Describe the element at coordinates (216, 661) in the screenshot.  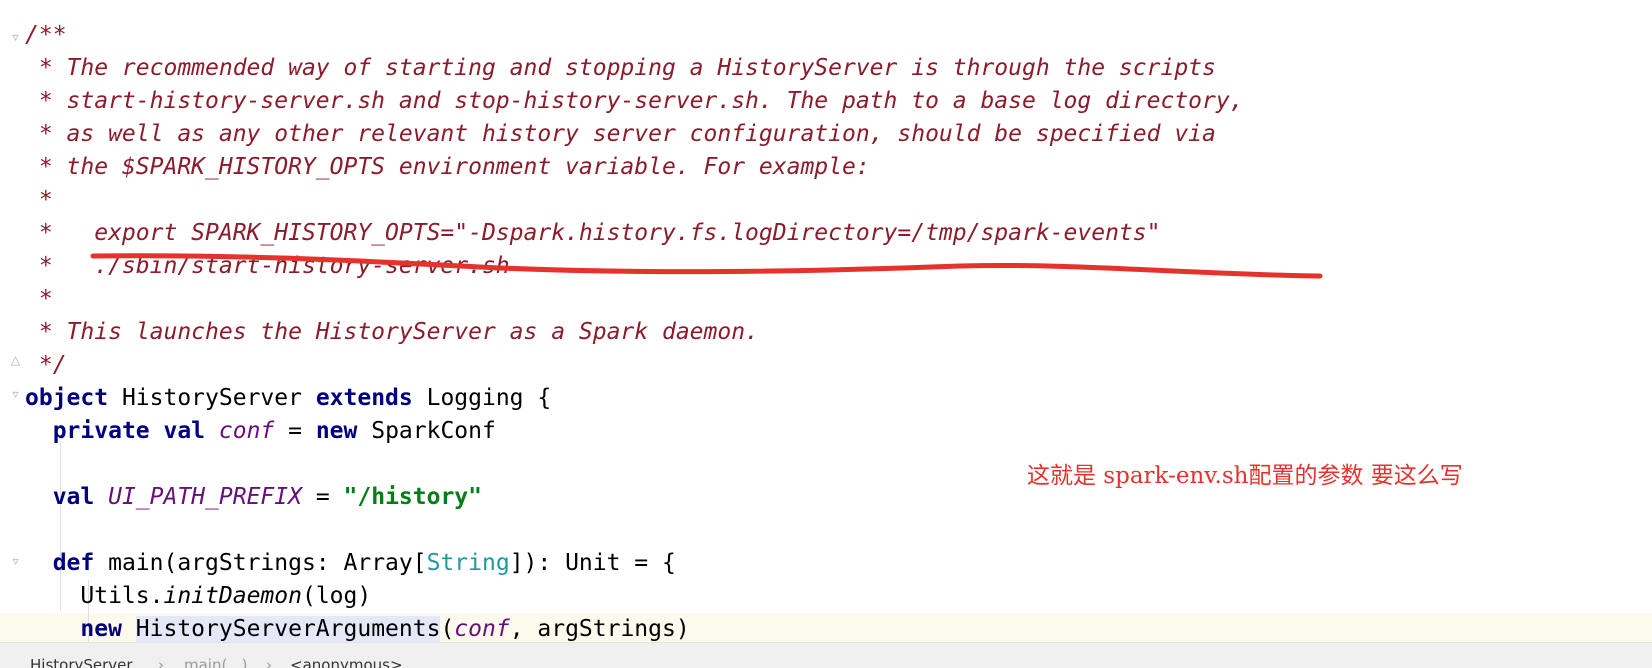
I see `breadcrumb-item-method: main(...)` at that location.